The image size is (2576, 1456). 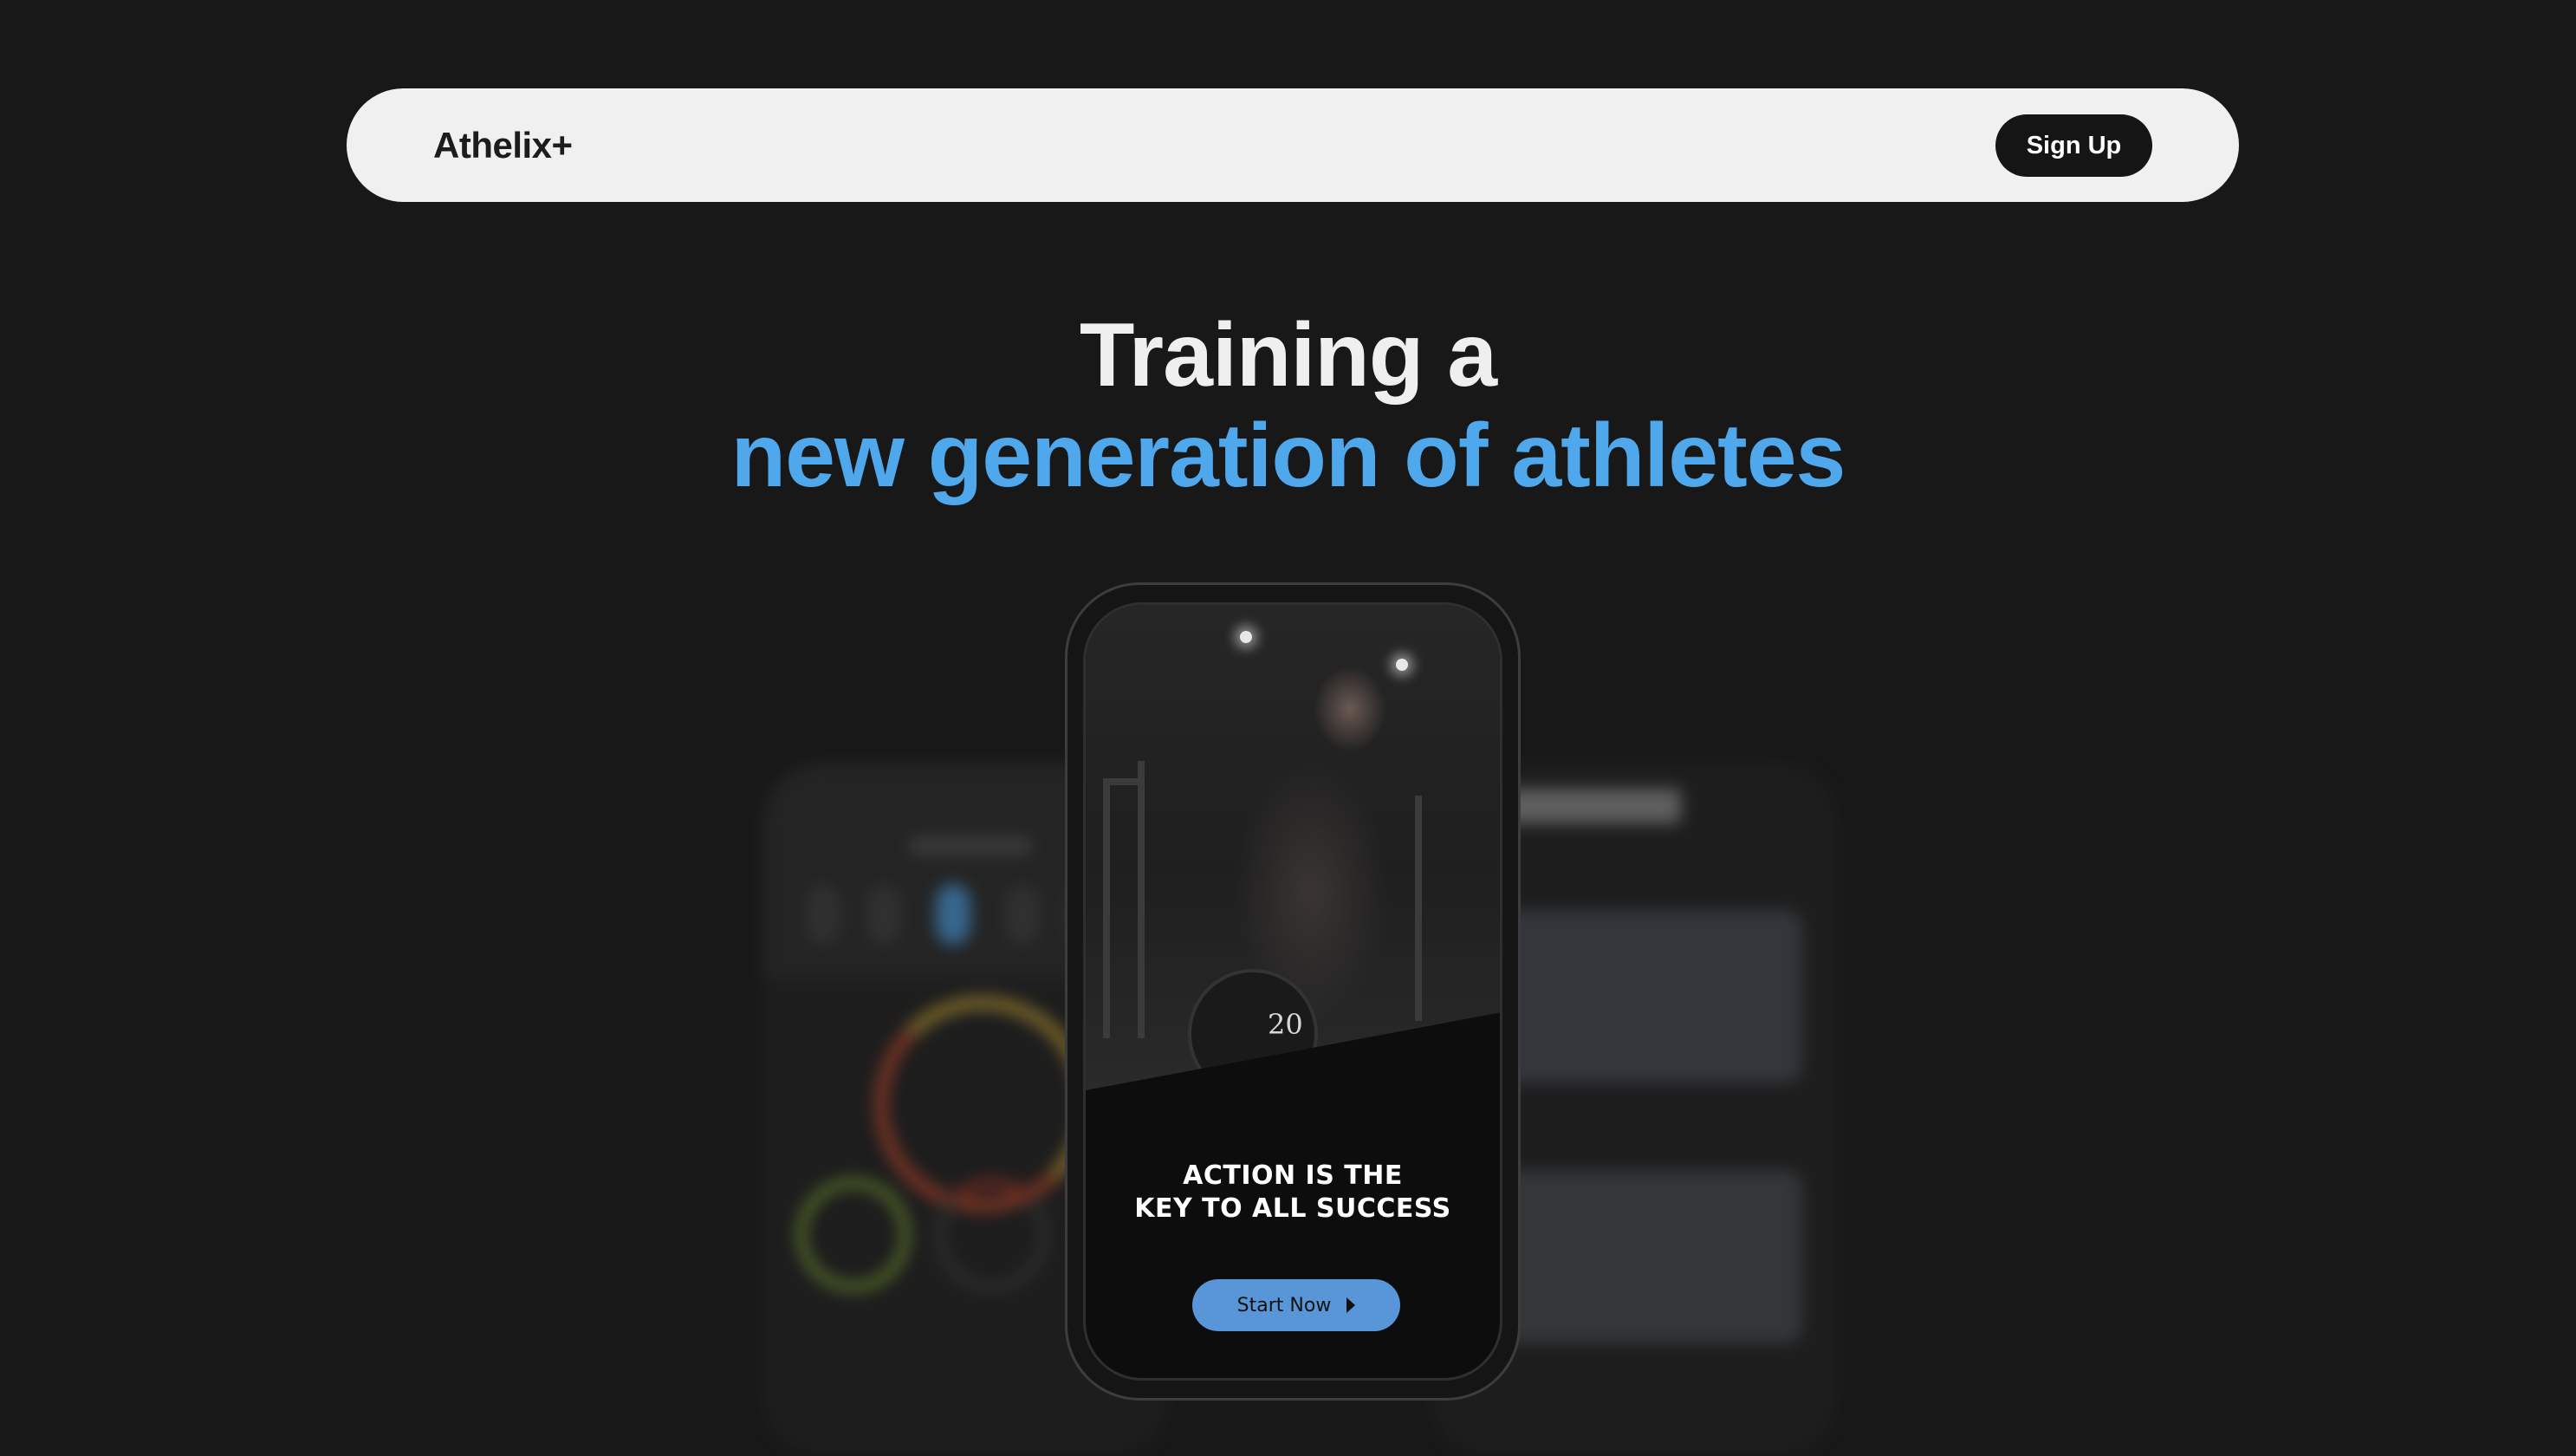 What do you see at coordinates (1293, 1208) in the screenshot?
I see `tagline-line-2: KEY TO ALL SUCCESS` at bounding box center [1293, 1208].